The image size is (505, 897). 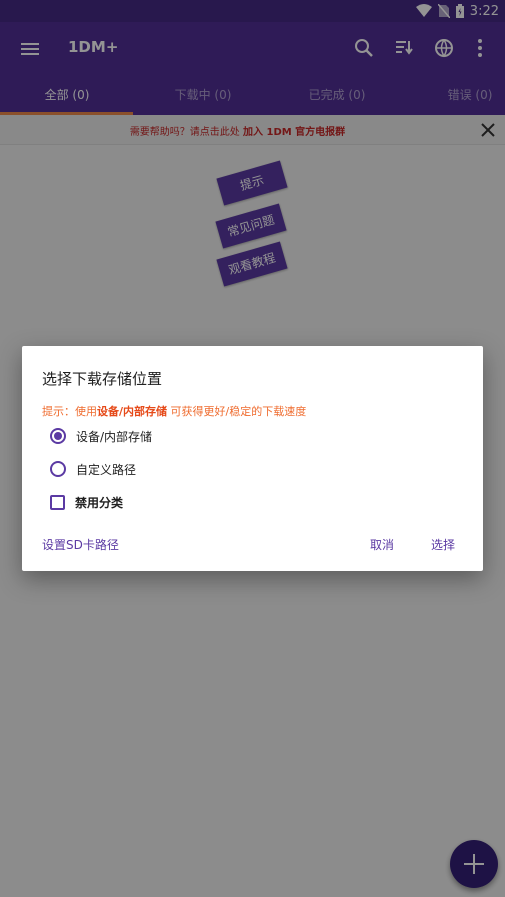 What do you see at coordinates (69, 411) in the screenshot?
I see `hint-prefix: 提示：使用` at bounding box center [69, 411].